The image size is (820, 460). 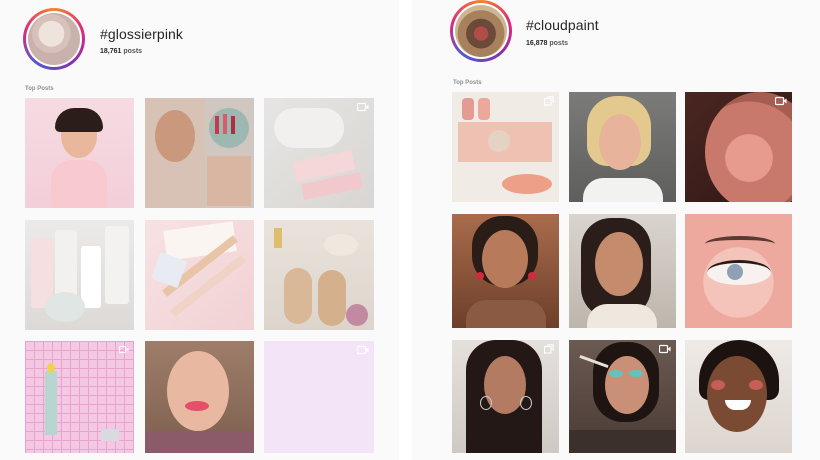 What do you see at coordinates (547, 43) in the screenshot?
I see `post-count: 16,878 posts` at bounding box center [547, 43].